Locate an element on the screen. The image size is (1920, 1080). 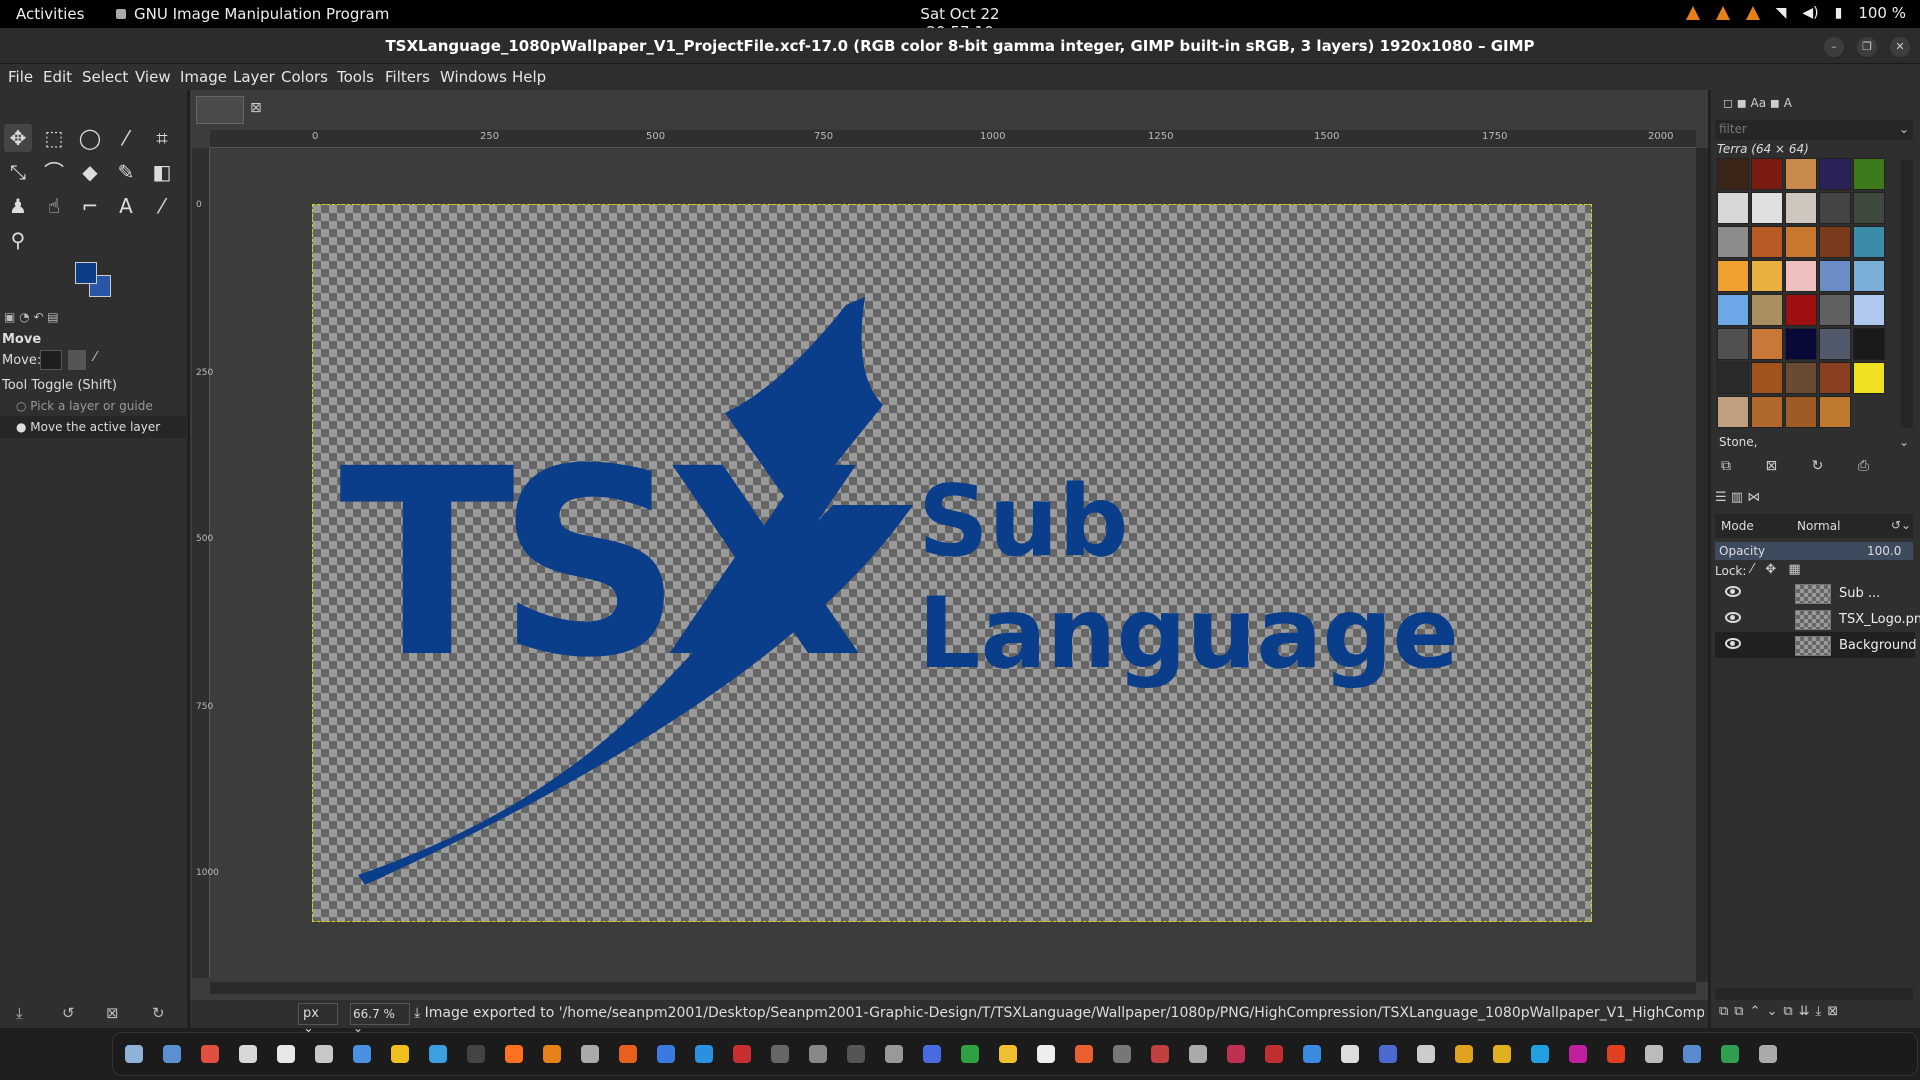
pattern-tag-select: Stone, ⌄ is located at coordinates (1814, 443).